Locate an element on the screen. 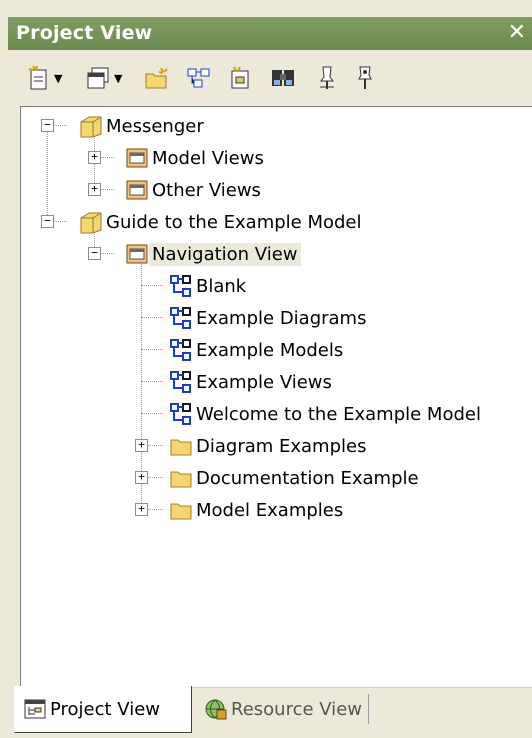 The image size is (532, 738). new-window-icon is located at coordinates (98, 78).